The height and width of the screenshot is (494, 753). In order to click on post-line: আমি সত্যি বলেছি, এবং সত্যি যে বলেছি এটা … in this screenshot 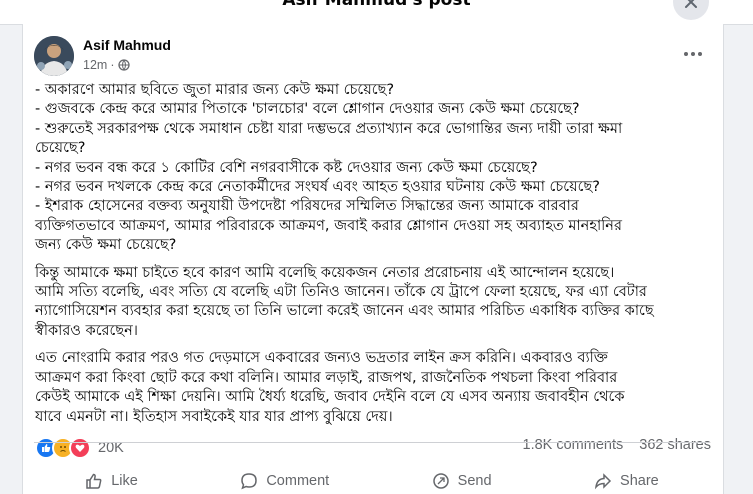, I will do `click(341, 292)`.